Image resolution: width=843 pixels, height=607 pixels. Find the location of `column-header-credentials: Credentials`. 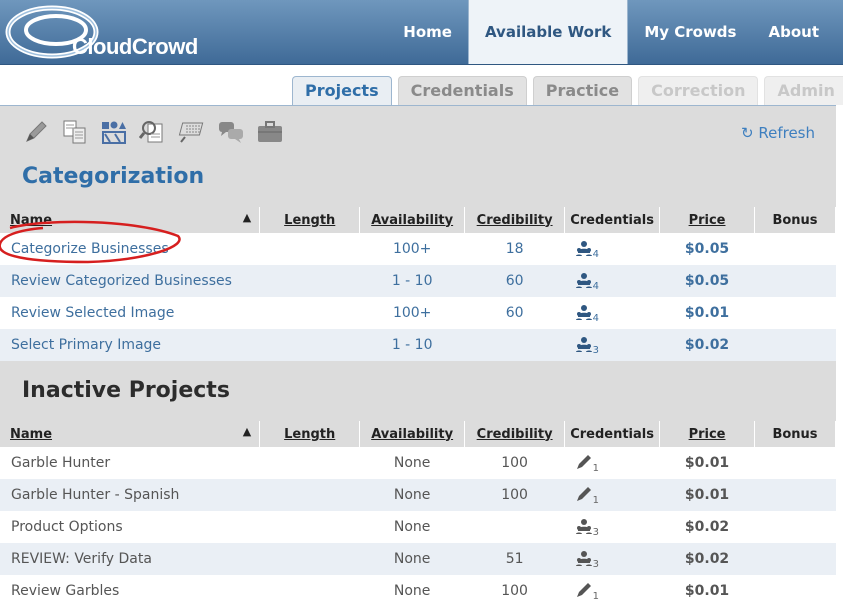

column-header-credentials: Credentials is located at coordinates (612, 220).